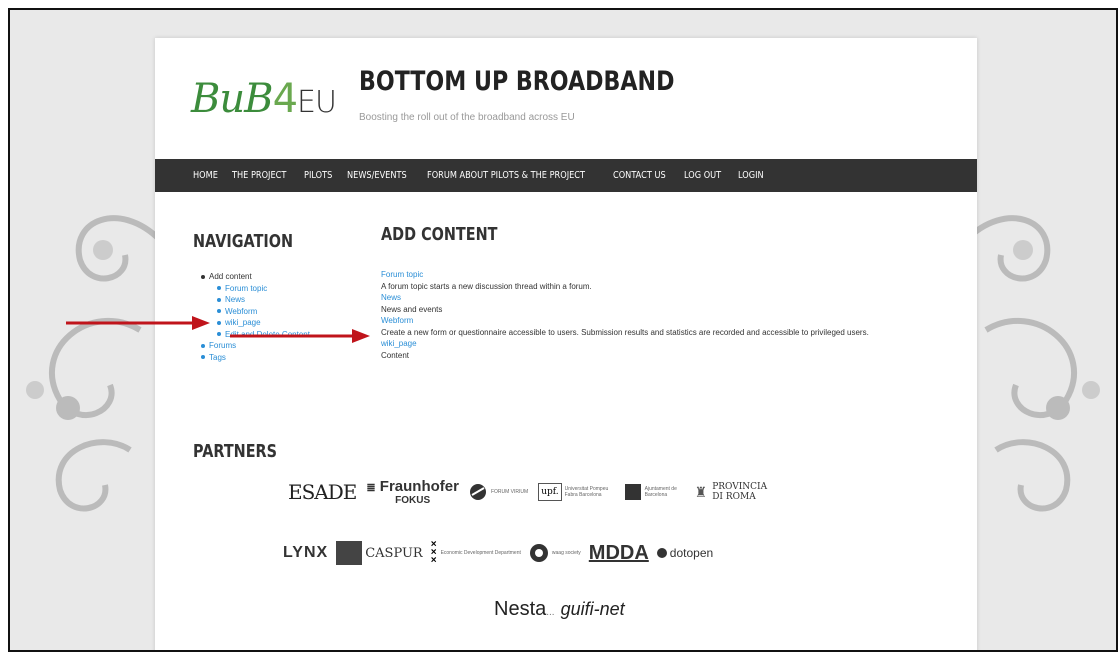 Image resolution: width=1118 pixels, height=652 pixels. I want to click on ajuntament-shield-icon, so click(632, 492).